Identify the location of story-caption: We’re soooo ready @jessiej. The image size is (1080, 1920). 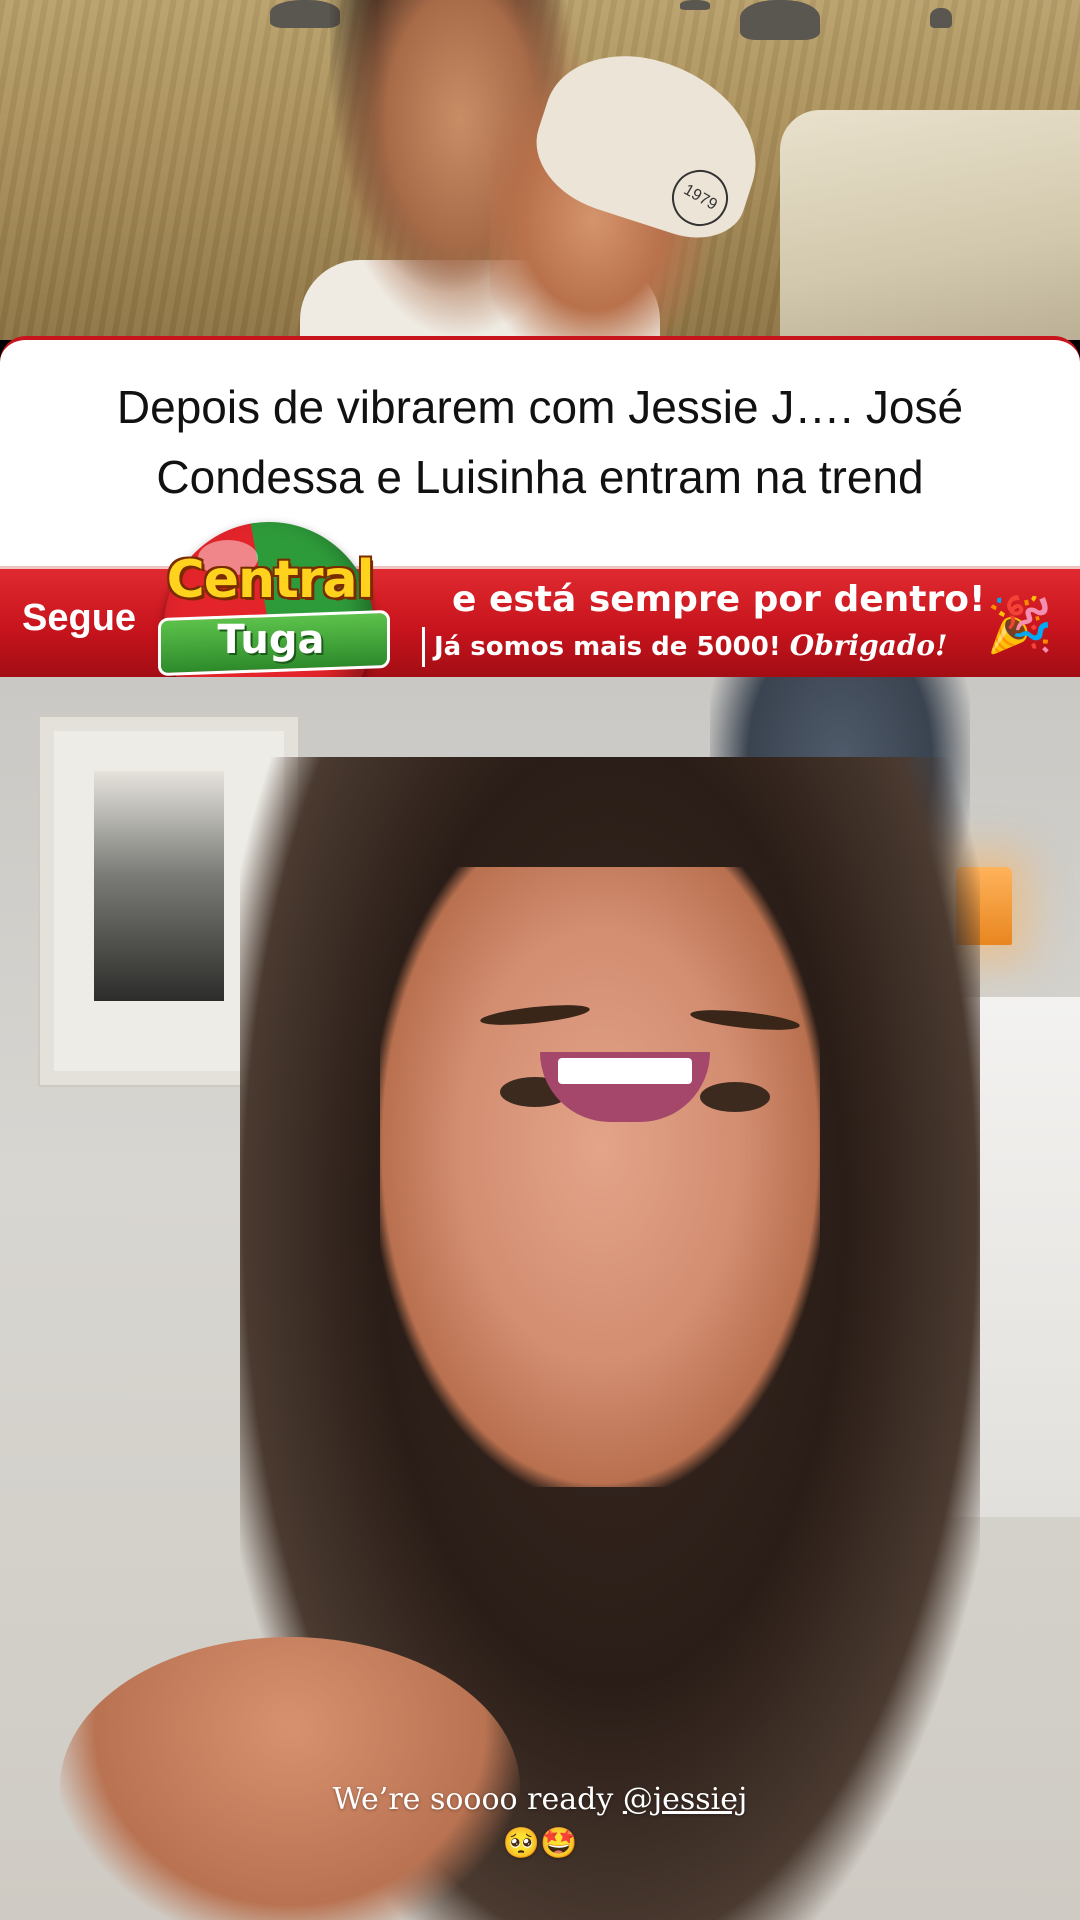
(540, 1799).